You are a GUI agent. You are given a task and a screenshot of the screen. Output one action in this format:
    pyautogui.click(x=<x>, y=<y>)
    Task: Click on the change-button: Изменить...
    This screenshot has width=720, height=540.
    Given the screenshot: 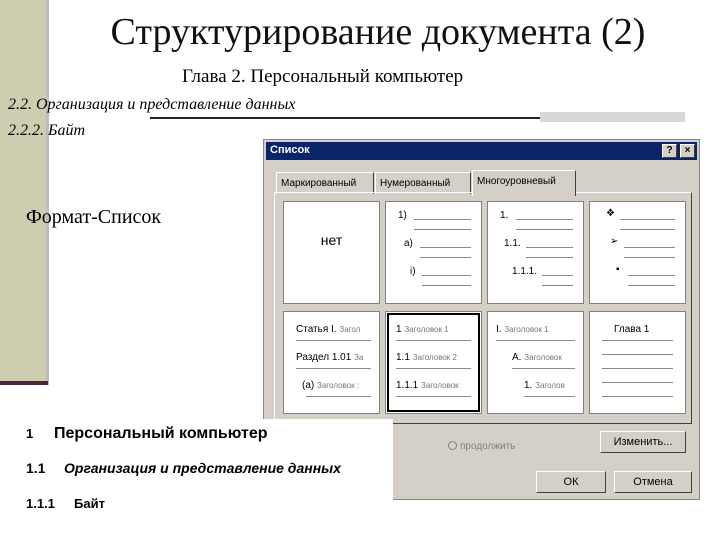 What is the action you would take?
    pyautogui.click(x=643, y=442)
    